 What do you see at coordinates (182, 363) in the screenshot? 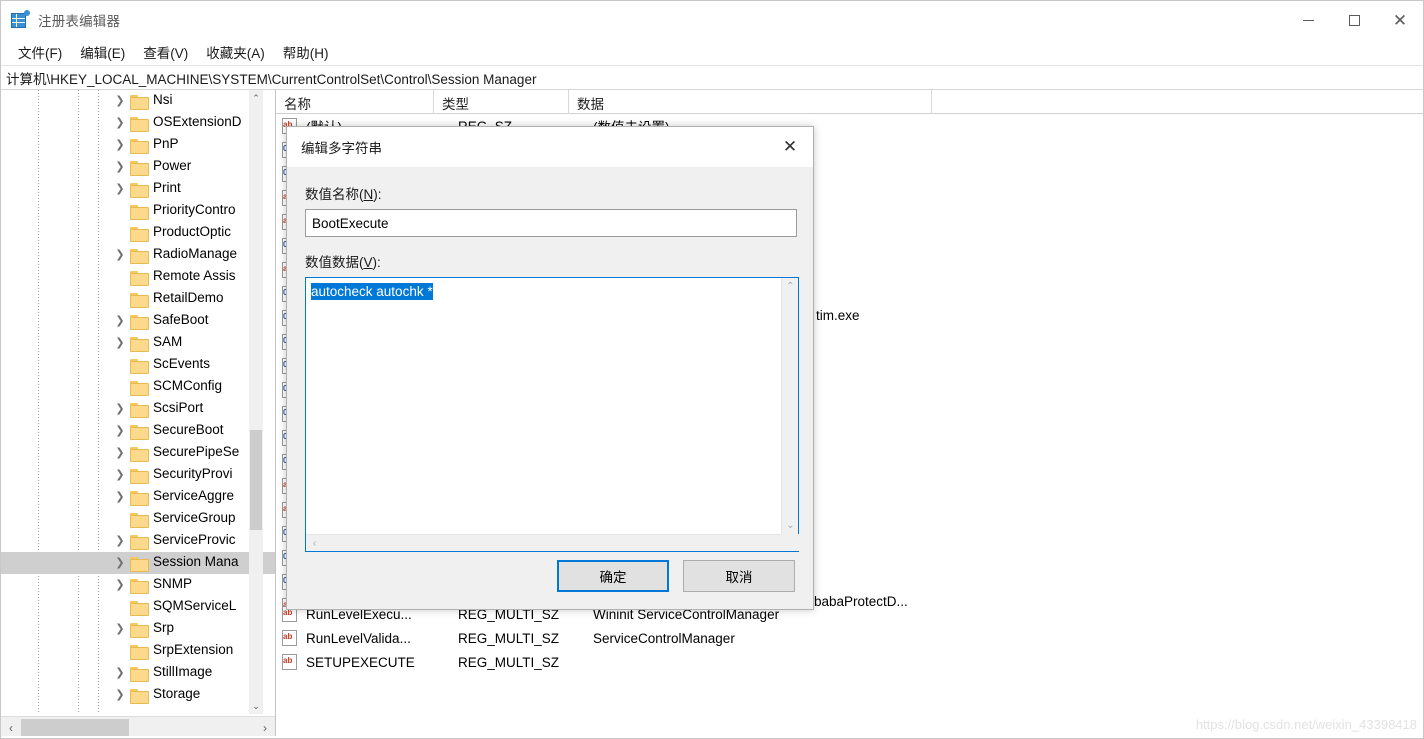
I see `tree-item-label: ScEvents` at bounding box center [182, 363].